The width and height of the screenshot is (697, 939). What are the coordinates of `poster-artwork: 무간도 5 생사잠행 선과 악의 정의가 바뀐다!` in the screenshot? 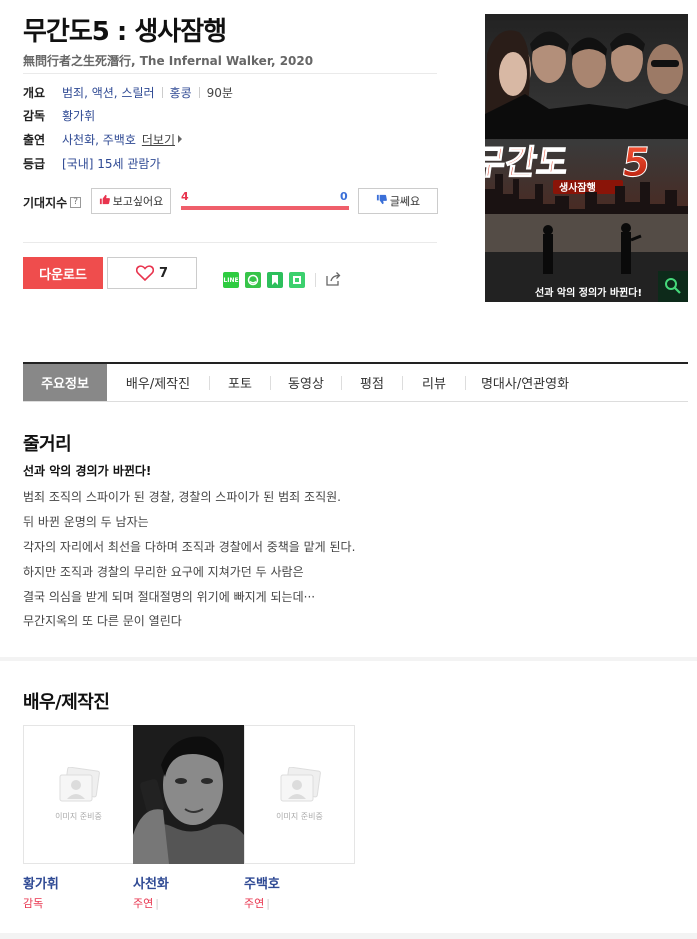 It's located at (586, 158).